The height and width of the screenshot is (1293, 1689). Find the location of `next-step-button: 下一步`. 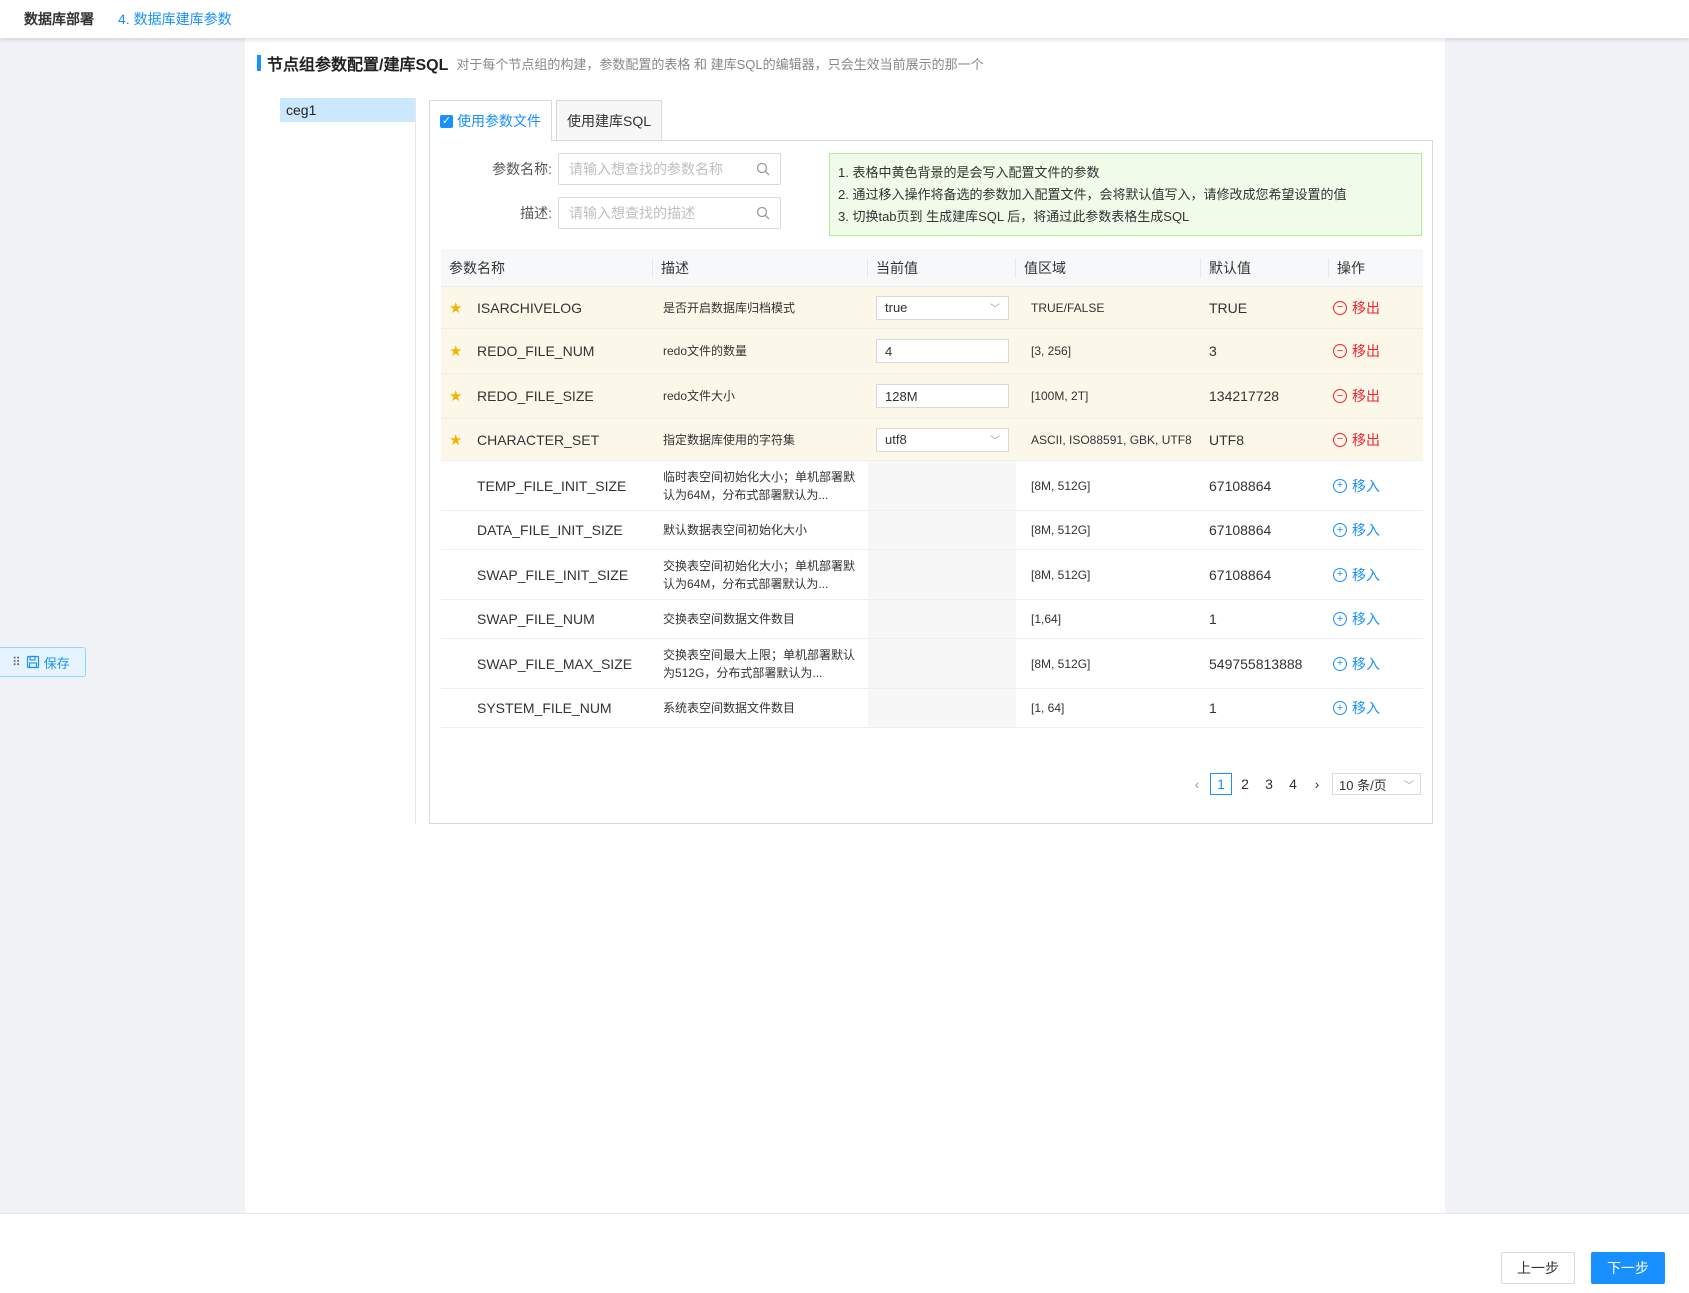

next-step-button: 下一步 is located at coordinates (1628, 1268).